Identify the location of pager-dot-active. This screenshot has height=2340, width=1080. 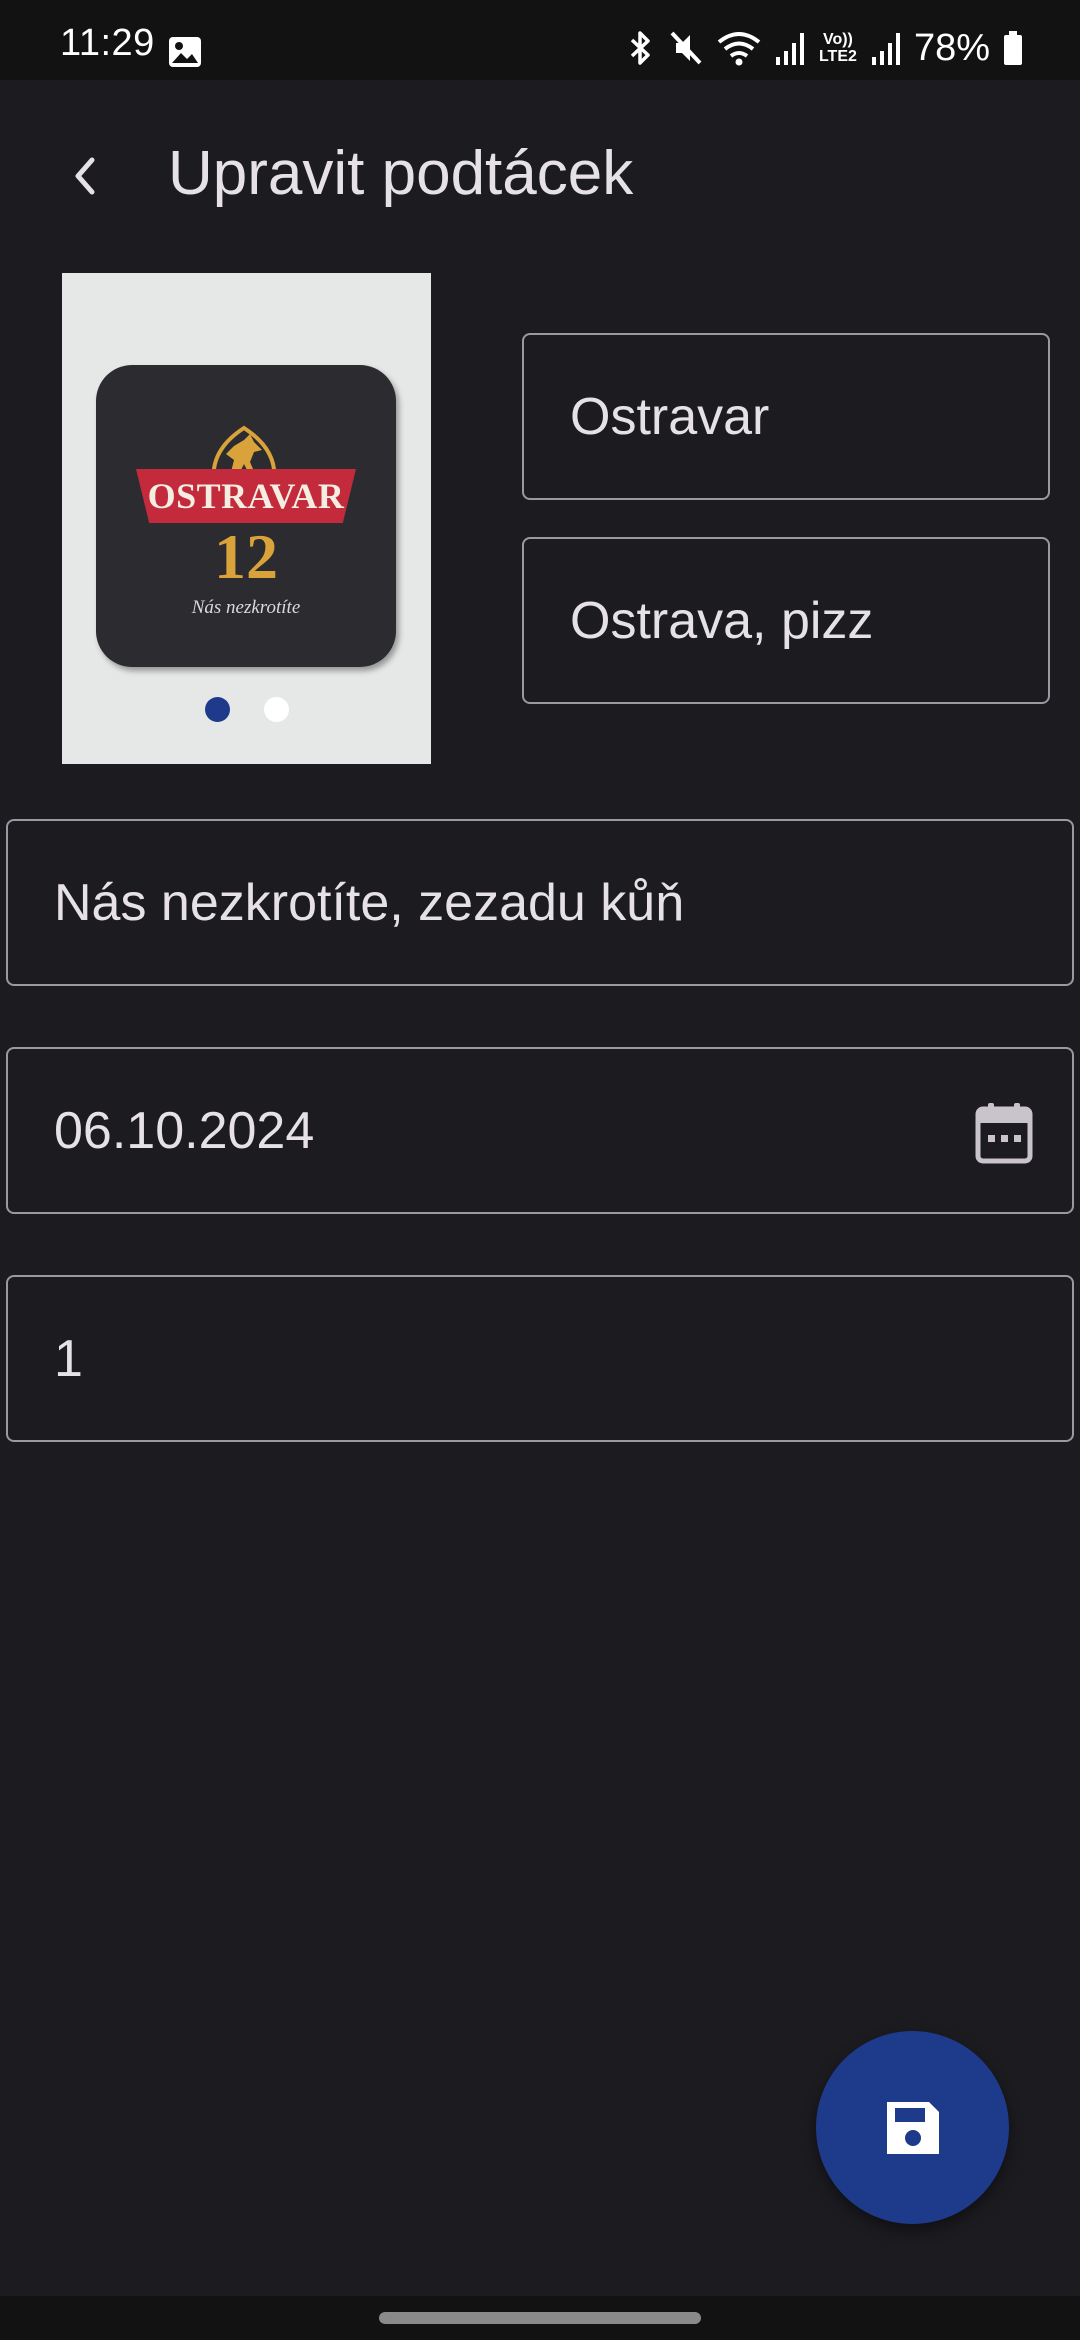
(217, 709).